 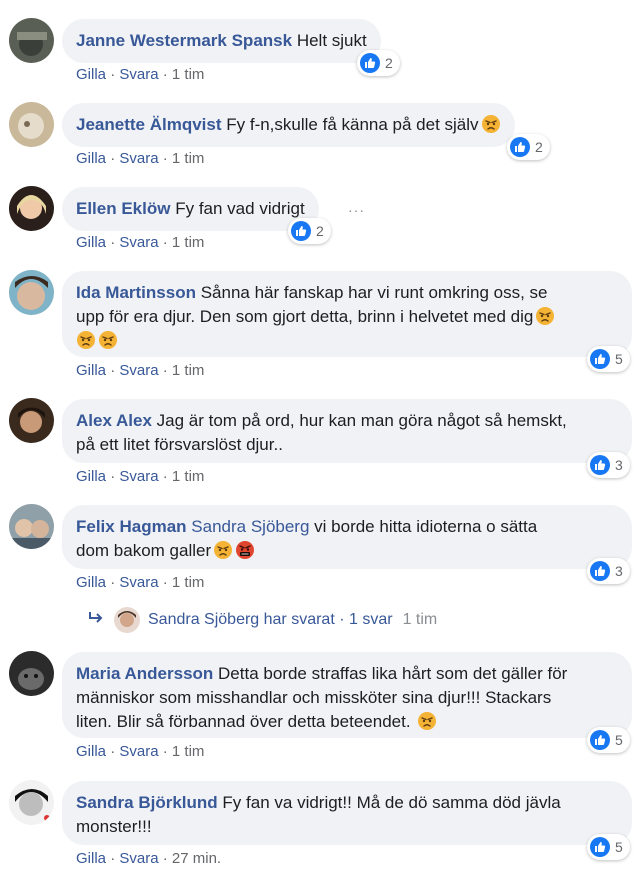 What do you see at coordinates (114, 420) in the screenshot?
I see `comment-author: Alex Alex` at bounding box center [114, 420].